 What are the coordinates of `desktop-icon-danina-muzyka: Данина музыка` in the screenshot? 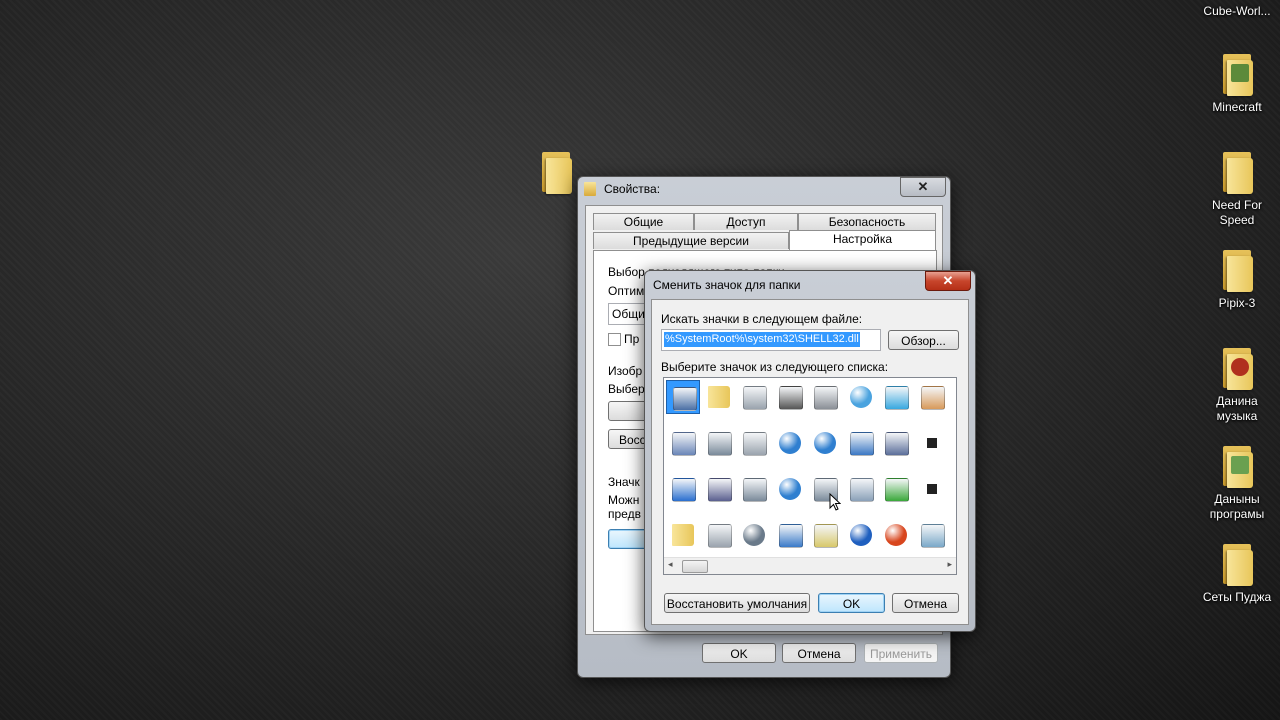 It's located at (1237, 384).